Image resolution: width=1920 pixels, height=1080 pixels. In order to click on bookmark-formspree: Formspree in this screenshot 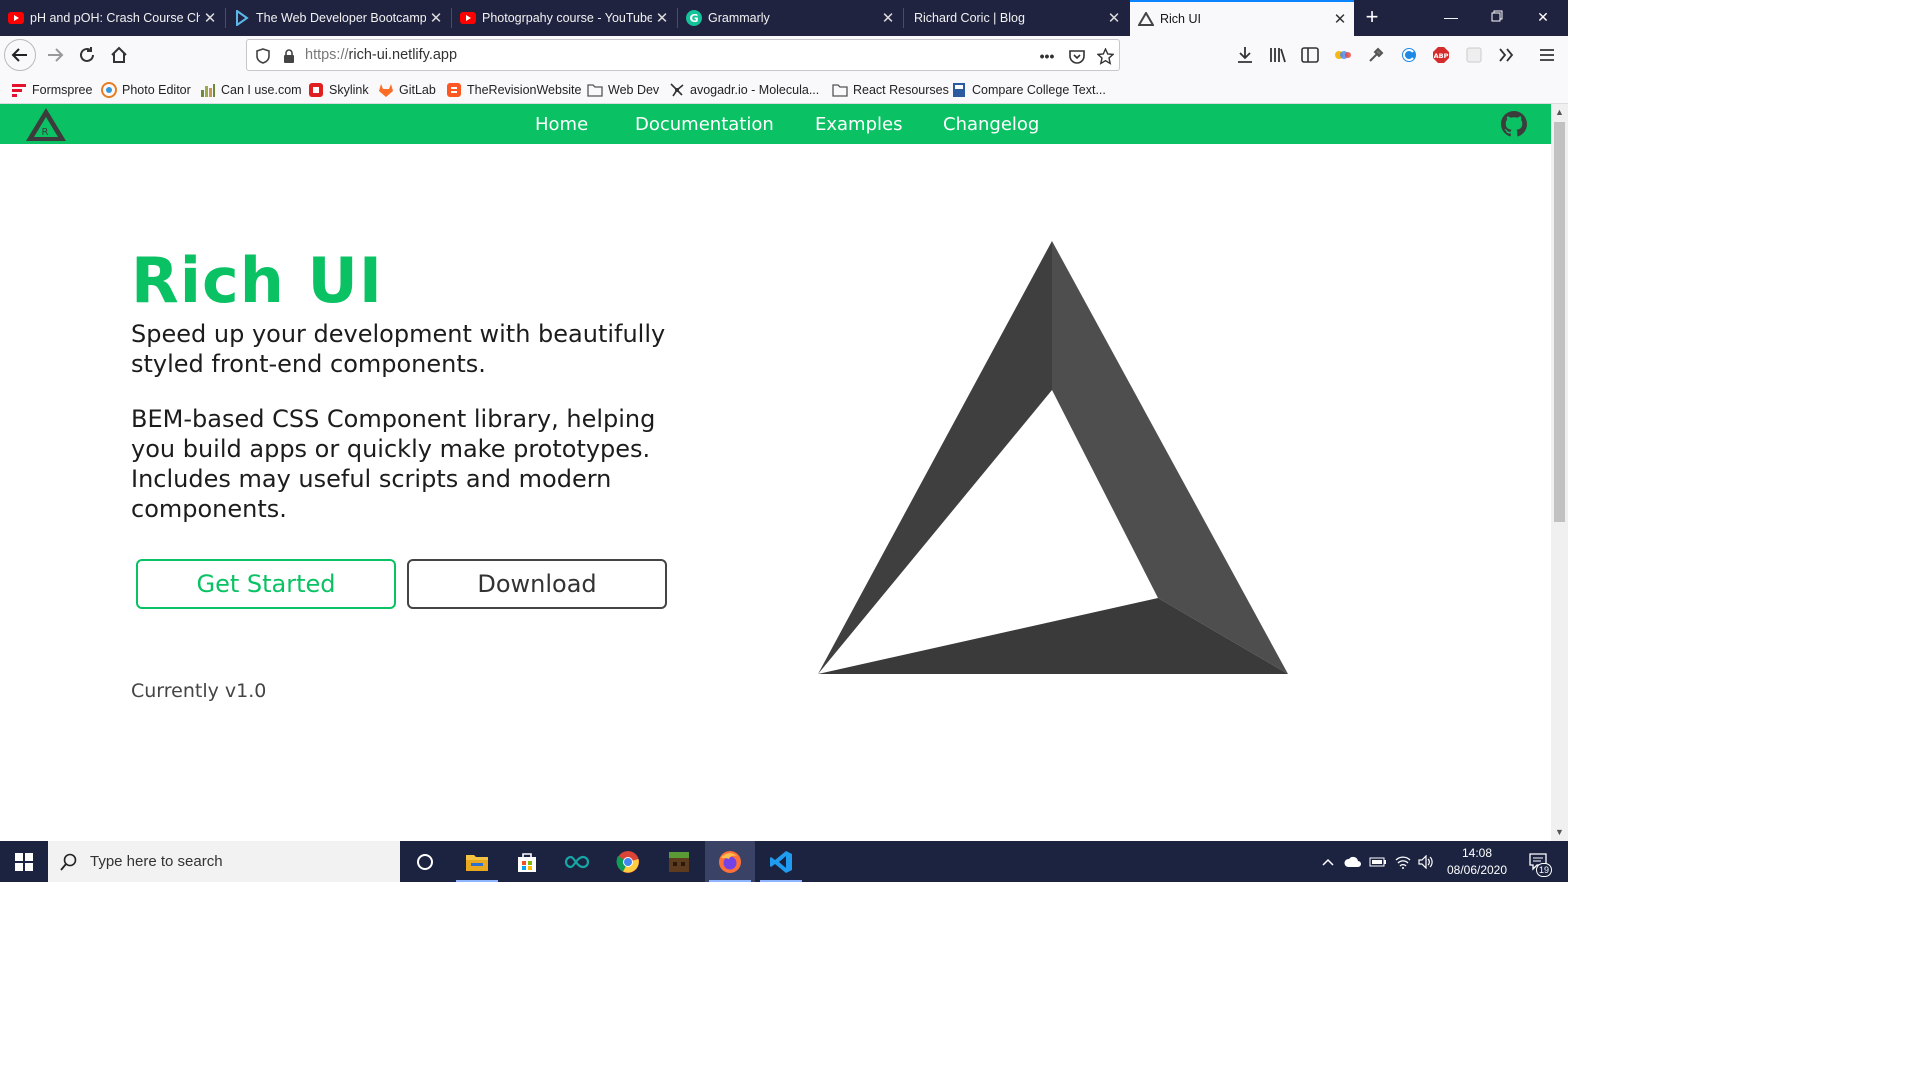, I will do `click(51, 90)`.